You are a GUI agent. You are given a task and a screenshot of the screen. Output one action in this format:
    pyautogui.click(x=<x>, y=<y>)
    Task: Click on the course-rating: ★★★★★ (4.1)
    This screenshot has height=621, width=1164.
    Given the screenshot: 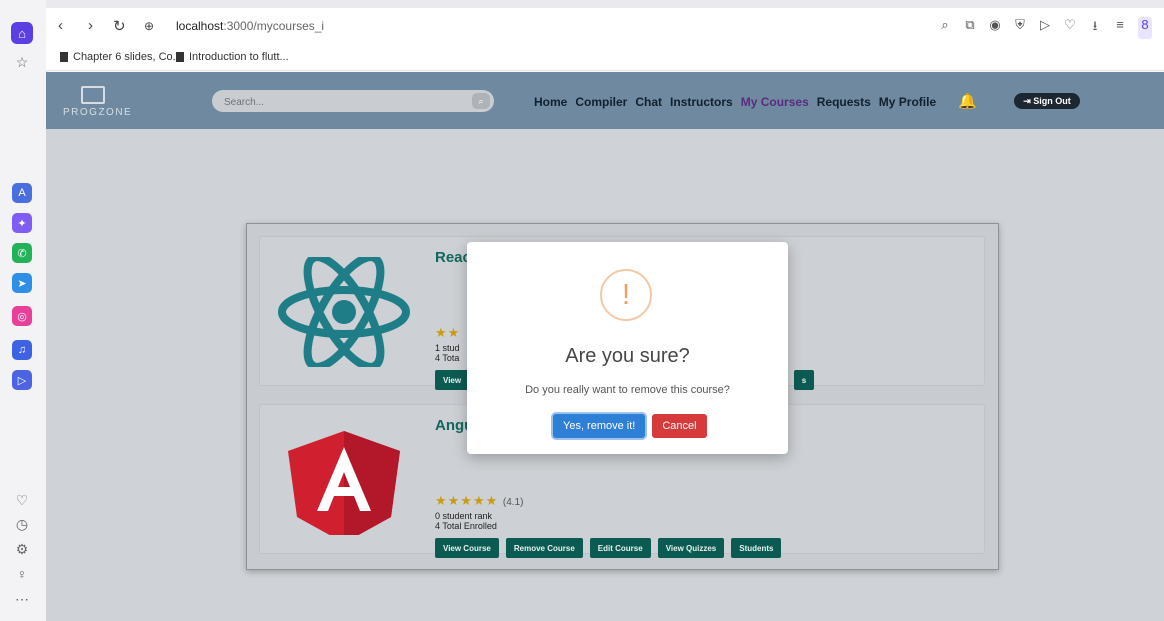 What is the action you would take?
    pyautogui.click(x=479, y=501)
    